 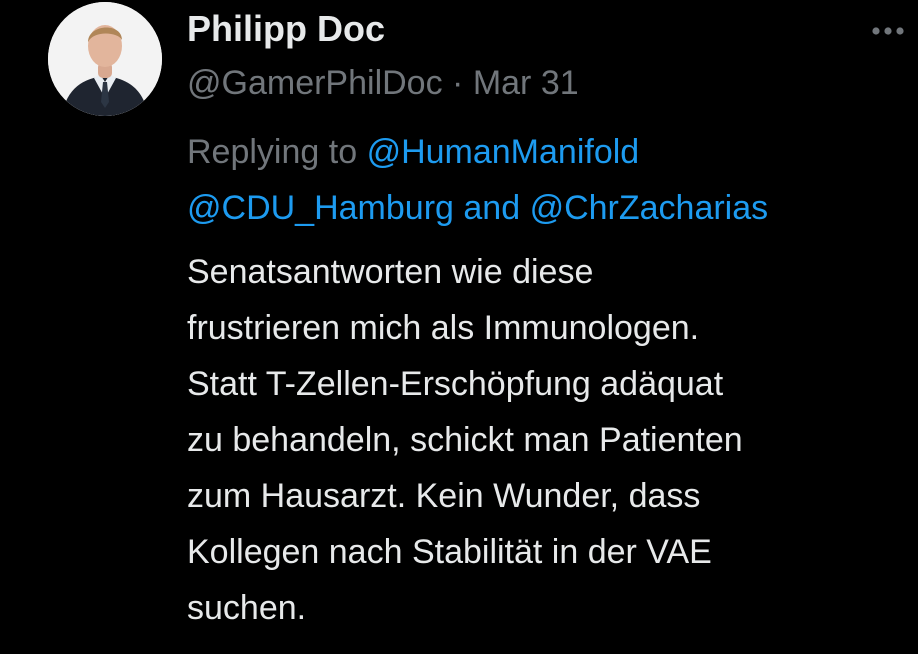 I want to click on tweet-body-line: suchen., so click(x=247, y=608).